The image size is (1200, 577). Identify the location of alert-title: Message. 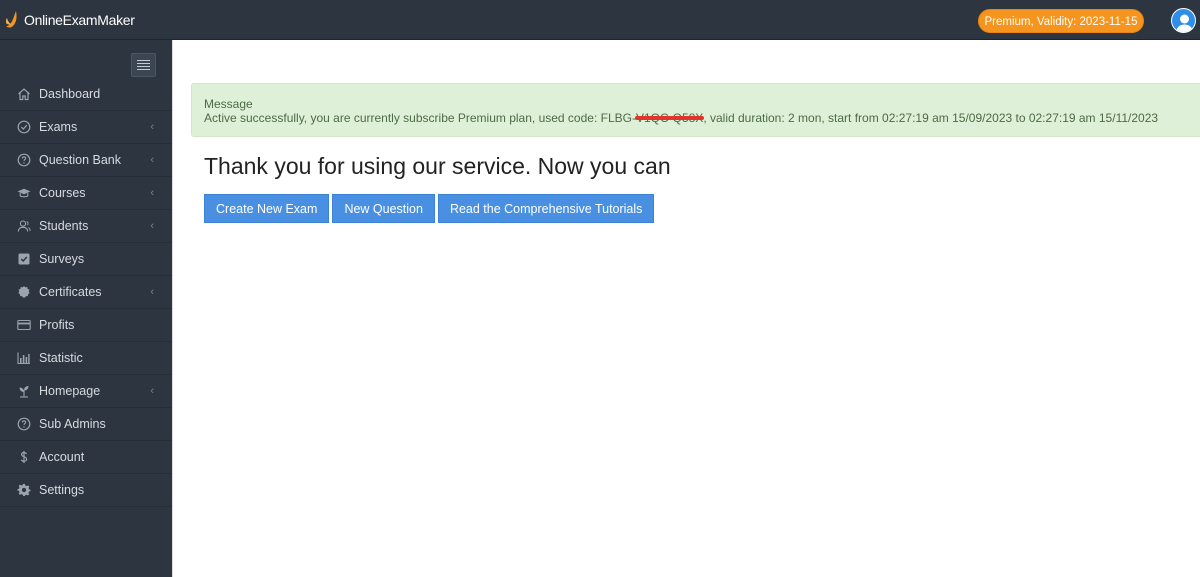
(228, 104).